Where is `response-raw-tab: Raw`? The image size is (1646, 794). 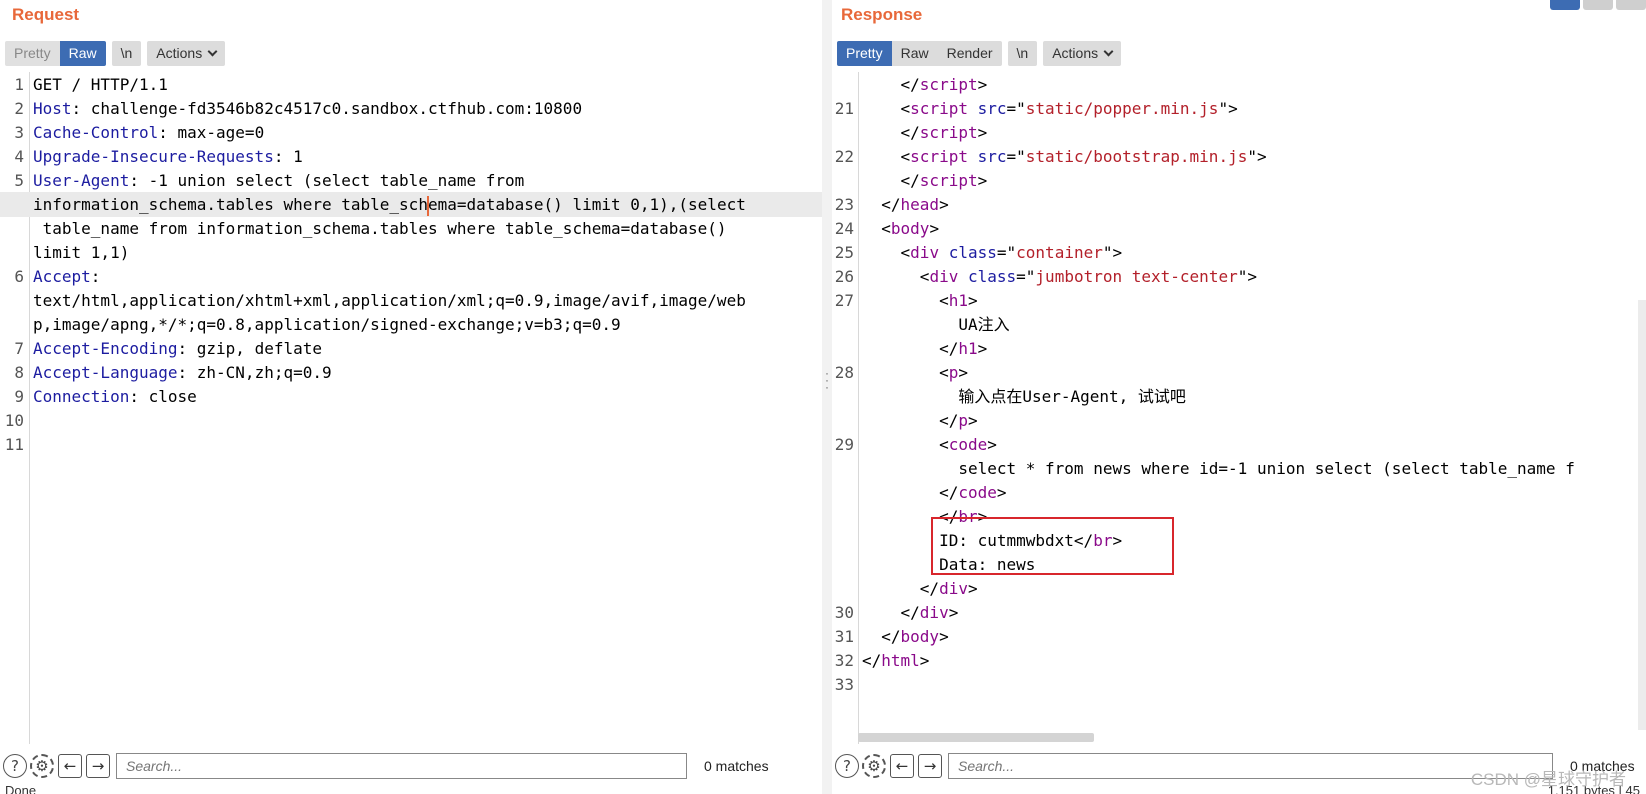 response-raw-tab: Raw is located at coordinates (914, 53).